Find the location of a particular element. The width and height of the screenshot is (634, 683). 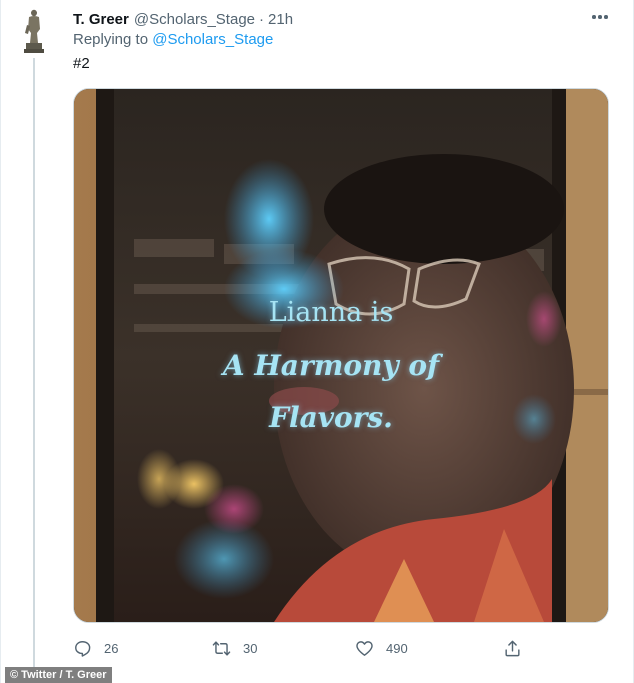

author-name: T. Greer is located at coordinates (101, 19).